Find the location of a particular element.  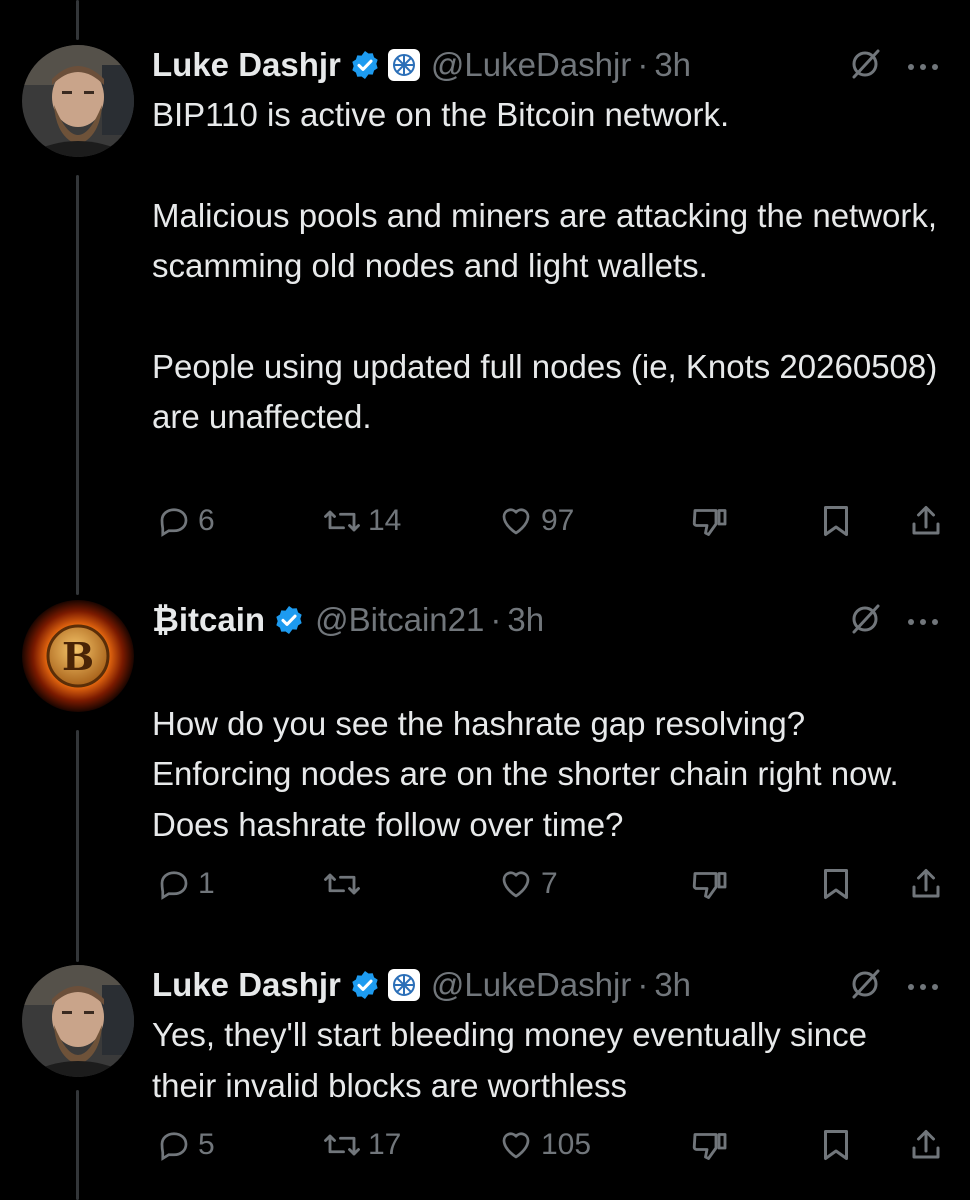

reply-count: 6 is located at coordinates (206, 520).